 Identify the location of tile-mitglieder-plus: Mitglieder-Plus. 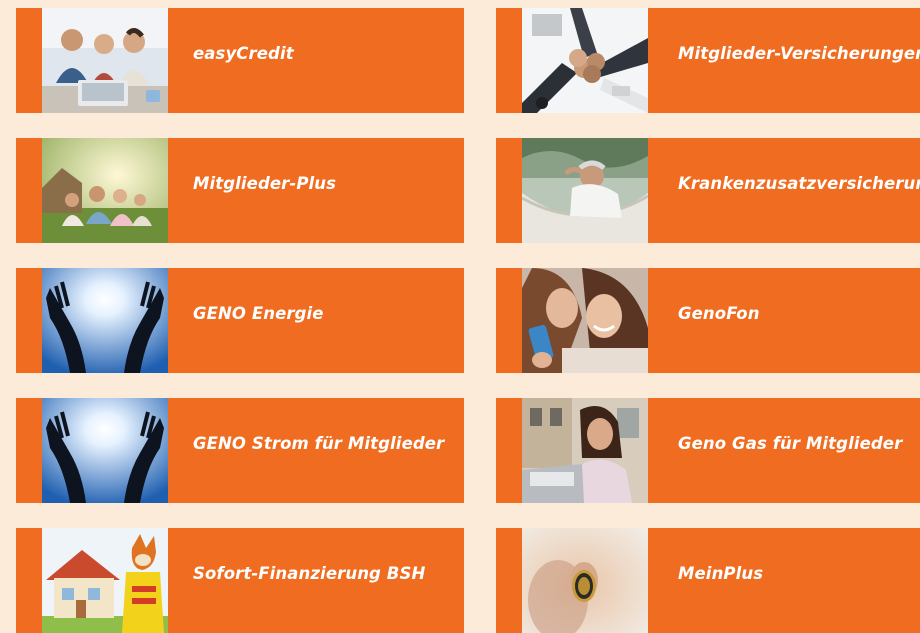
(240, 190).